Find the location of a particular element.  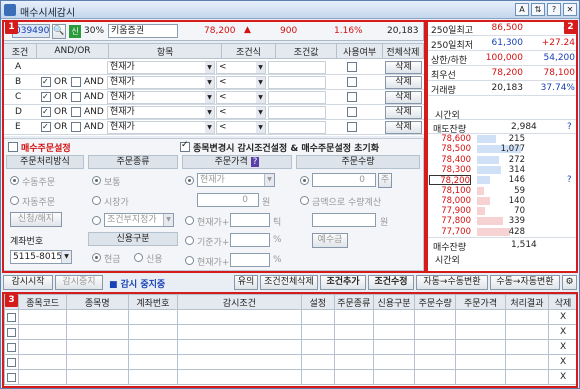

credit-radio is located at coordinates (138, 257).